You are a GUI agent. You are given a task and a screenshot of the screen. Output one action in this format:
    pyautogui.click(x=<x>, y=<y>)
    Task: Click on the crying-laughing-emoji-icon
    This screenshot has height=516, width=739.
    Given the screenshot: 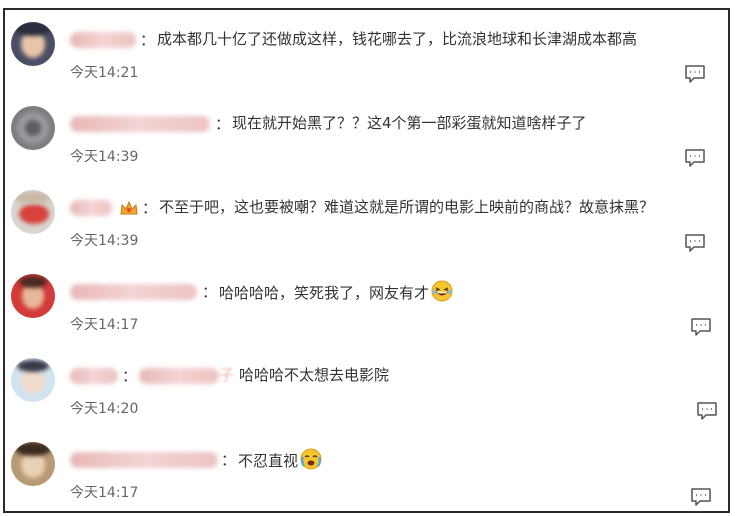 What is the action you would take?
    pyautogui.click(x=311, y=459)
    